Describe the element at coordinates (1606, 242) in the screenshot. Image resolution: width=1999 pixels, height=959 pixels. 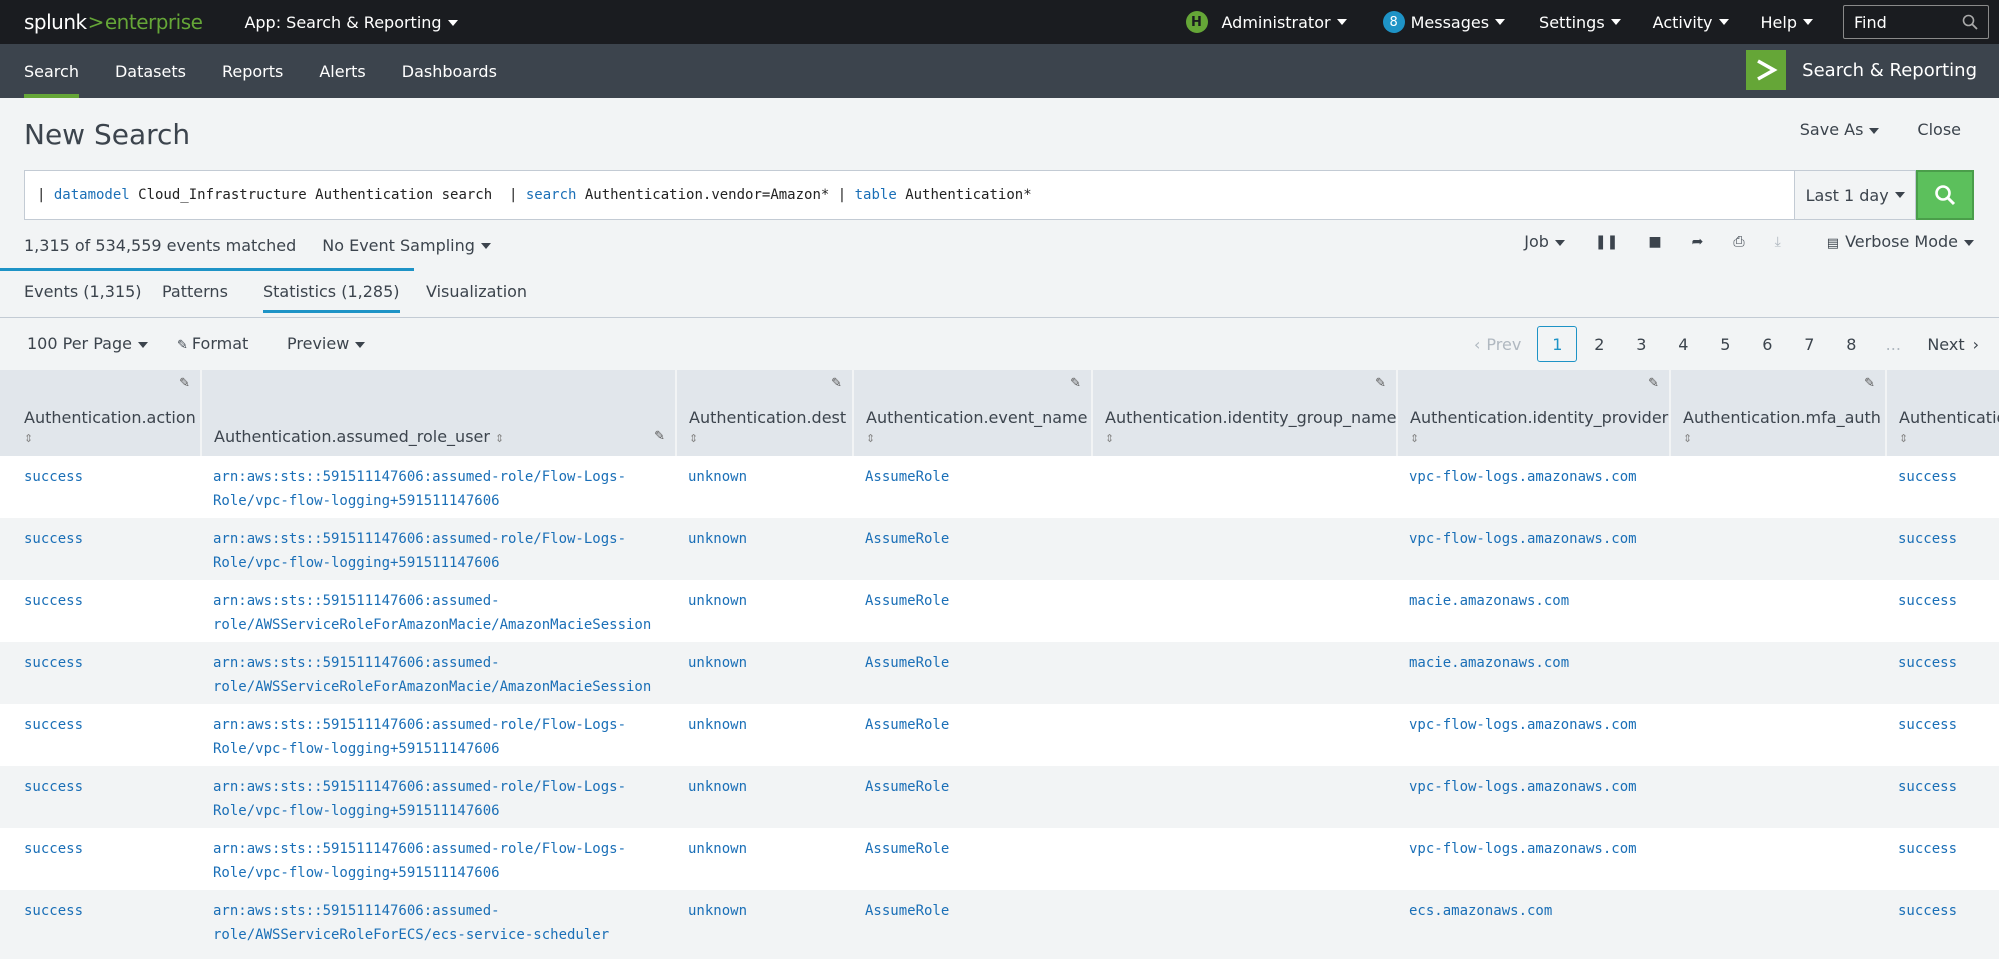
I see `pause-icon: ❚❚` at that location.